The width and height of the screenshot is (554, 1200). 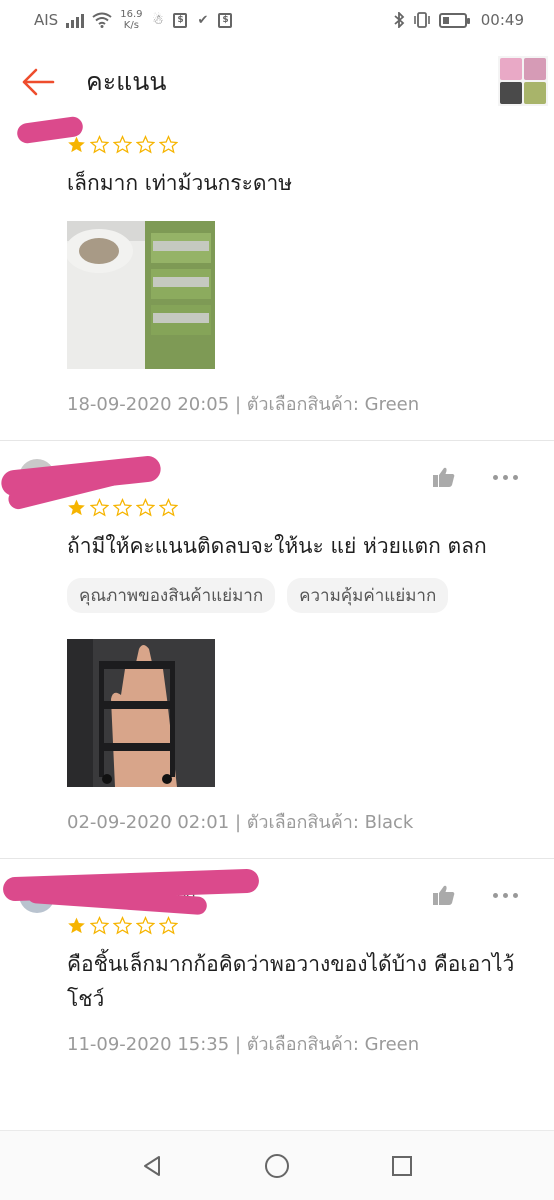 What do you see at coordinates (523, 81) in the screenshot?
I see `product-thumbnail` at bounding box center [523, 81].